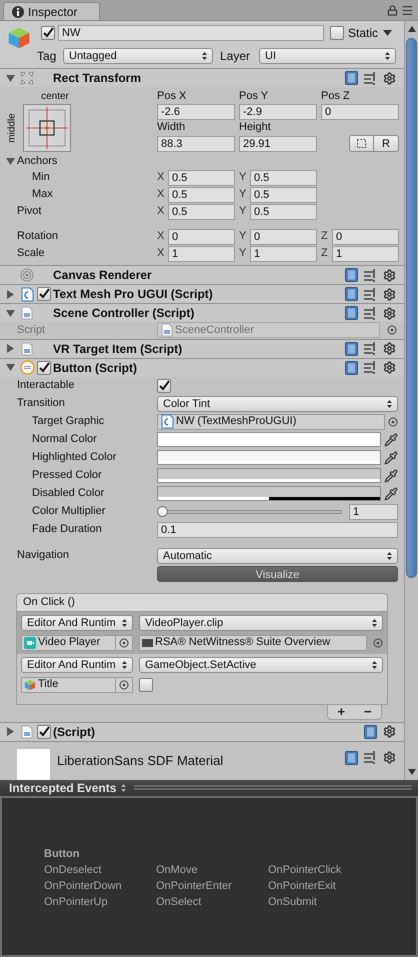 This screenshot has height=957, width=418. I want to click on dropdown: Automatic, so click(277, 556).